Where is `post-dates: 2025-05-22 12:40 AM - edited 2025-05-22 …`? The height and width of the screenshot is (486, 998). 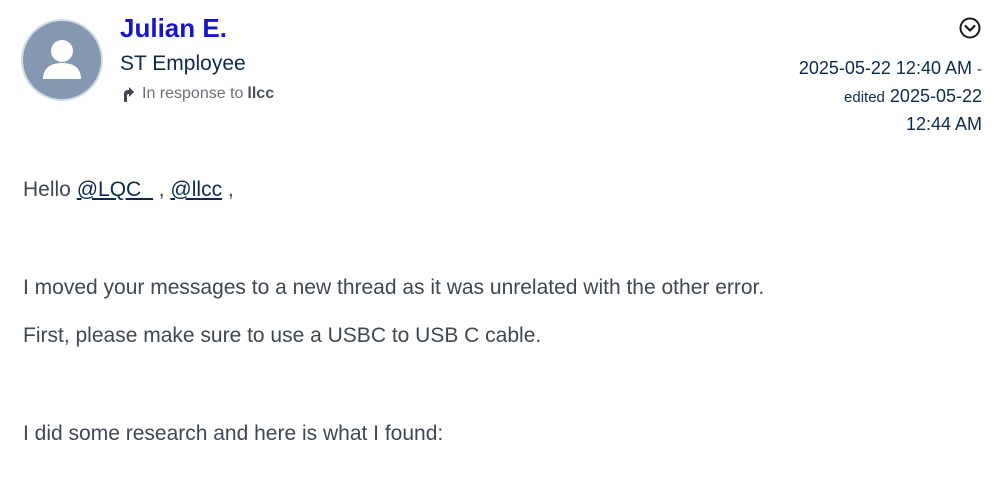
post-dates: 2025-05-22 12:40 AM - edited 2025-05-22 … is located at coordinates (890, 96).